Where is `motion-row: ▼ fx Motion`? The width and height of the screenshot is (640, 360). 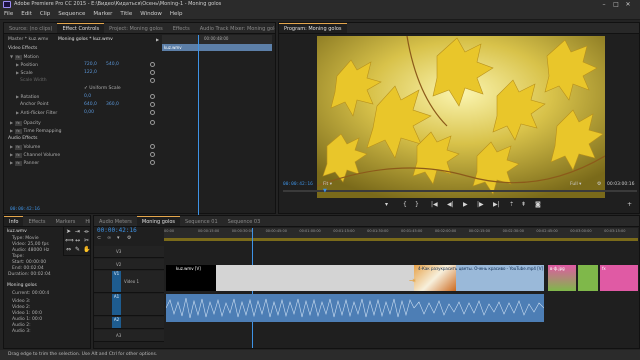 motion-row: ▼ fx Motion is located at coordinates (24, 56).